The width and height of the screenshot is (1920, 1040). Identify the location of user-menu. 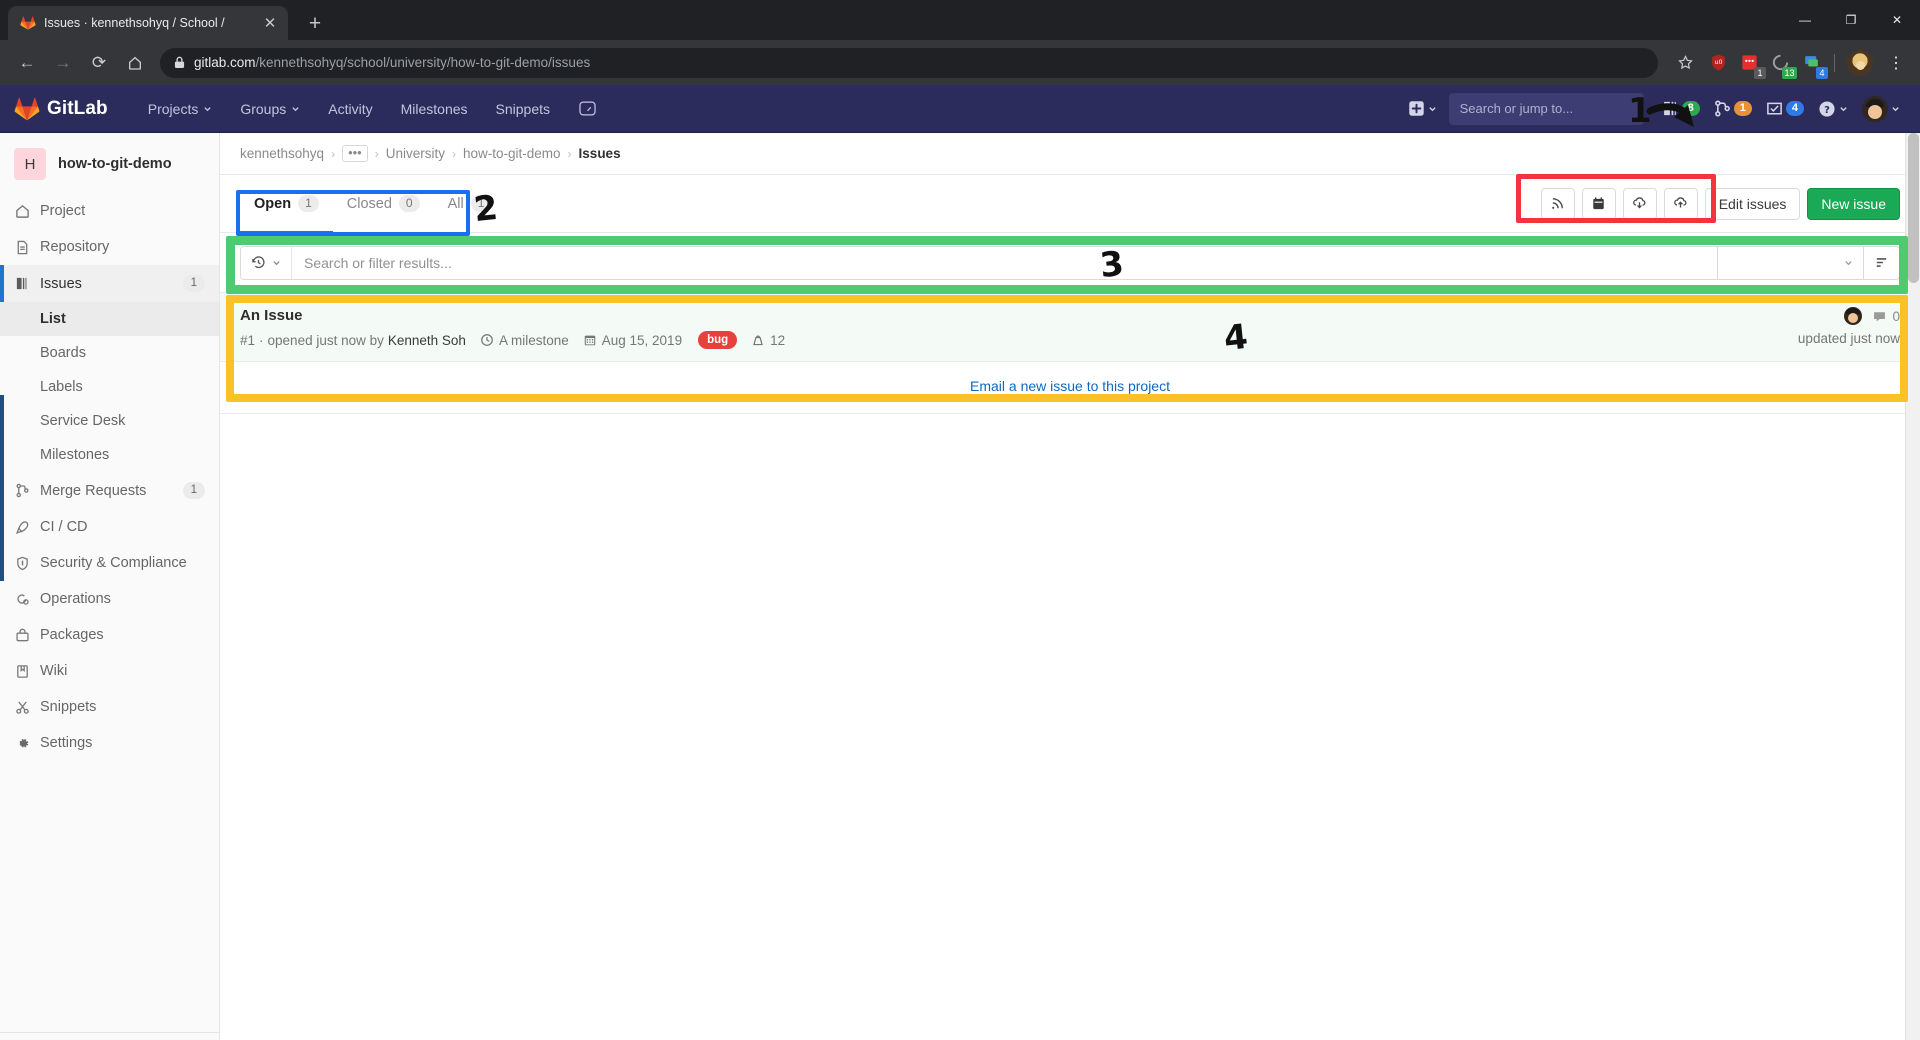
(1881, 109).